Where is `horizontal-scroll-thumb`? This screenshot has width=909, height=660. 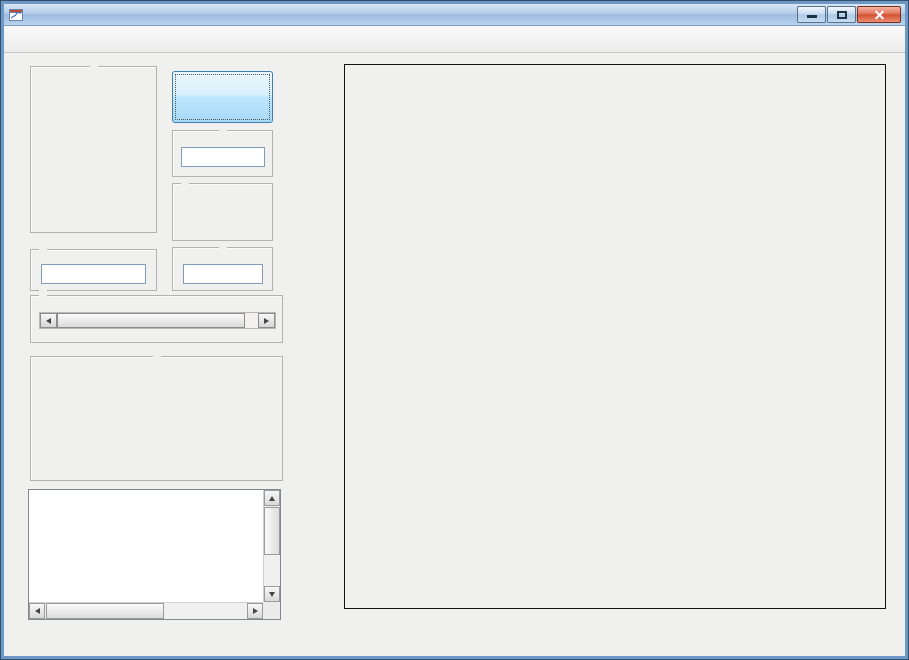
horizontal-scroll-thumb is located at coordinates (105, 611).